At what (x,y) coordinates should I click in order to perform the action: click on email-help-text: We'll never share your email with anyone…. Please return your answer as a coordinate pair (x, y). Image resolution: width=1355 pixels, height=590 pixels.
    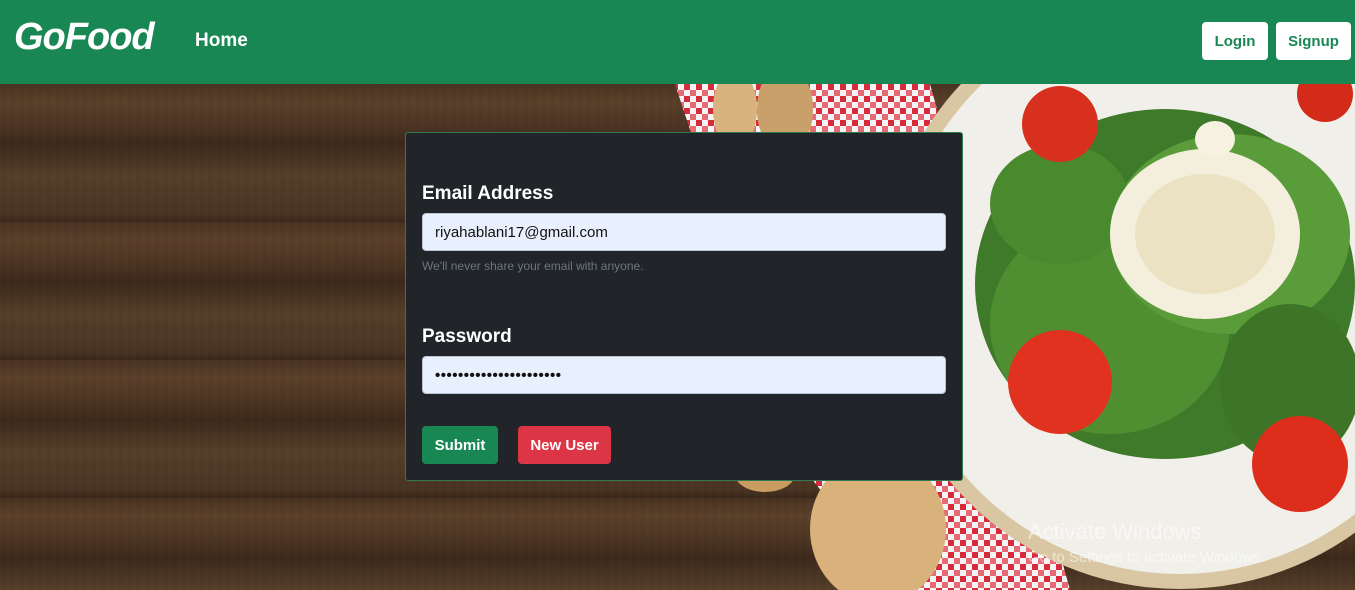
    Looking at the image, I should click on (533, 266).